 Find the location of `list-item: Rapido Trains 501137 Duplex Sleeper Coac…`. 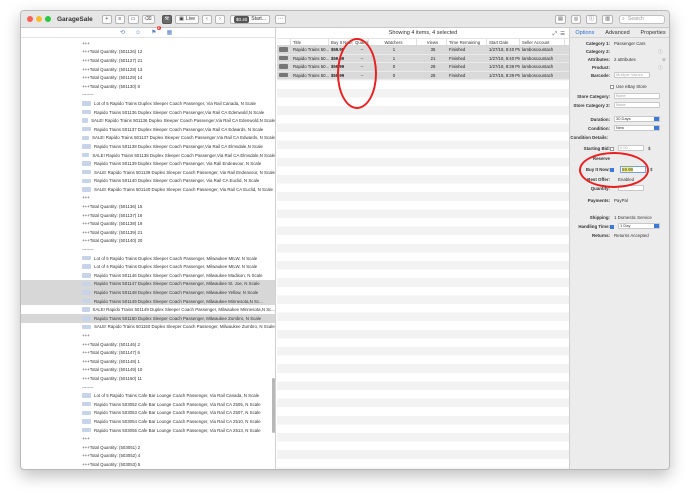

list-item: Rapido Trains 501137 Duplex Sleeper Coac… is located at coordinates (148, 129).